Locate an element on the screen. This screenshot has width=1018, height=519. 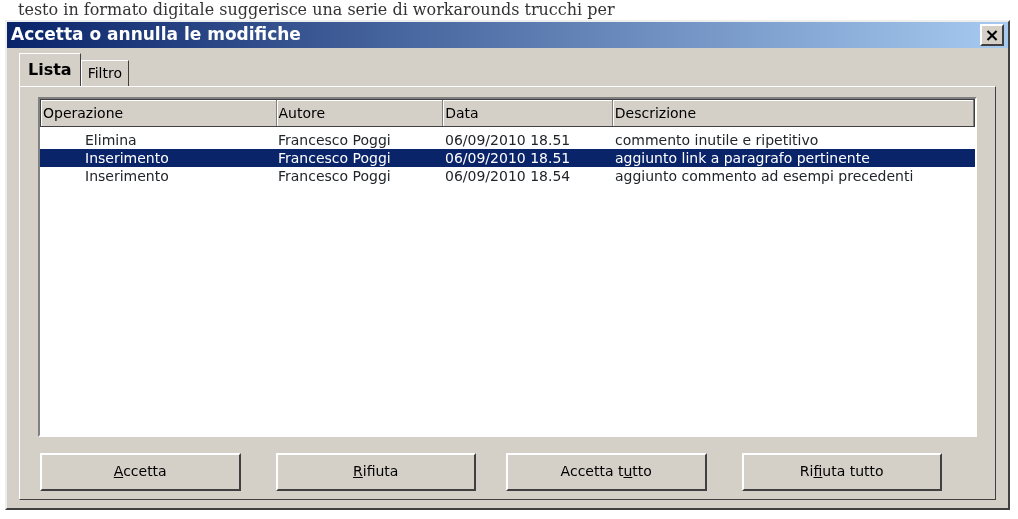
column-header: Autore is located at coordinates (360, 112).